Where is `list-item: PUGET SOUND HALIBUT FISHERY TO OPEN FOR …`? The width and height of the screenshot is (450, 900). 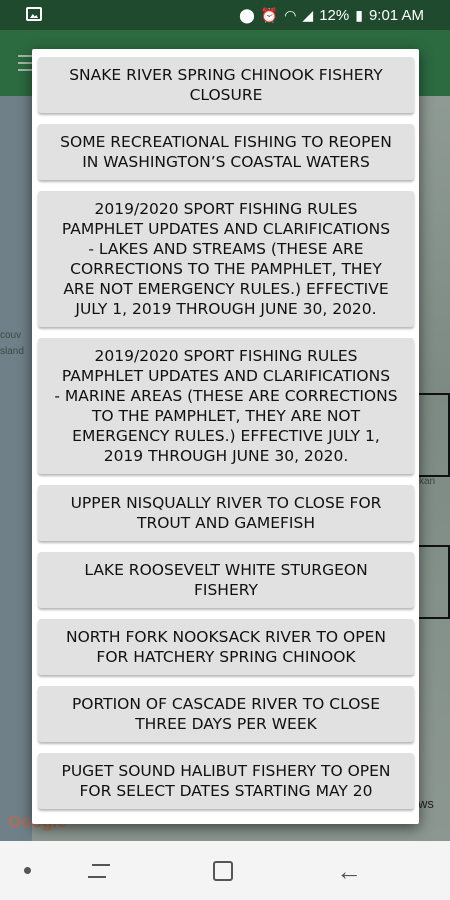
list-item: PUGET SOUND HALIBUT FISHERY TO OPEN FOR … is located at coordinates (226, 781).